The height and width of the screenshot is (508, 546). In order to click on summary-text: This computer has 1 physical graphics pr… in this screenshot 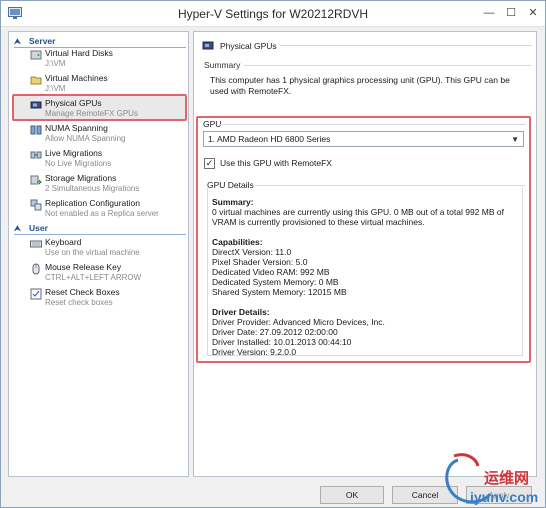, I will do `click(360, 85)`.